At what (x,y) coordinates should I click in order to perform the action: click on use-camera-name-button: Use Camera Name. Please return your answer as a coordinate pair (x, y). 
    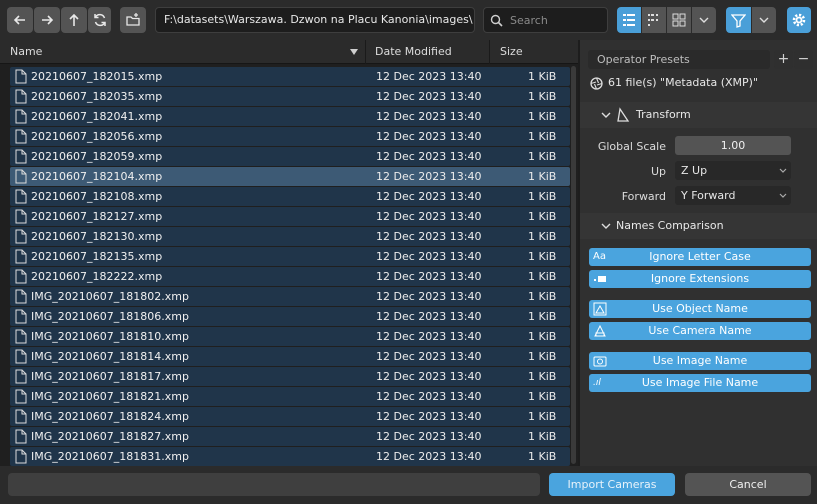
    Looking at the image, I should click on (700, 331).